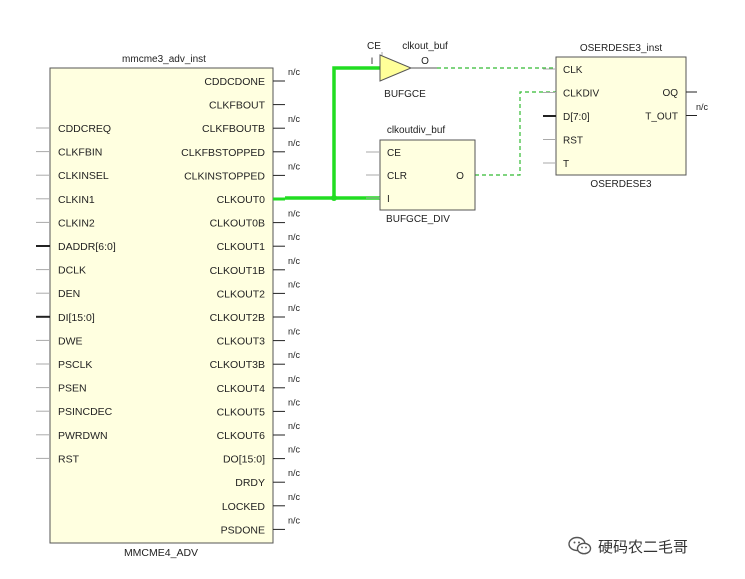  Describe the element at coordinates (164, 59) in the screenshot. I see `mmcm-instance-name: mmcme3_adv_inst` at that location.